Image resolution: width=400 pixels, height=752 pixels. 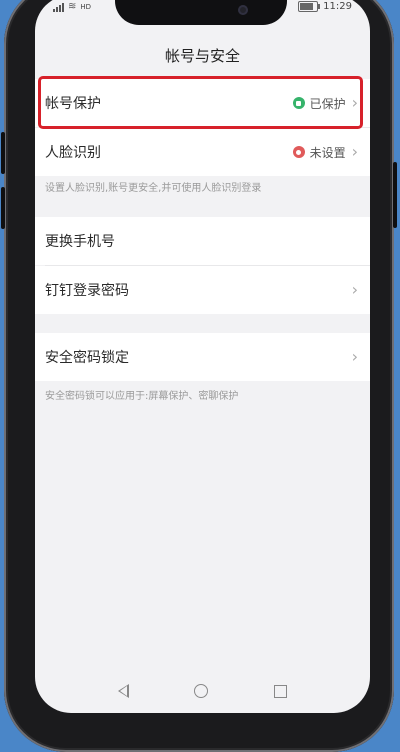 I want to click on highlight-box, so click(x=200, y=102).